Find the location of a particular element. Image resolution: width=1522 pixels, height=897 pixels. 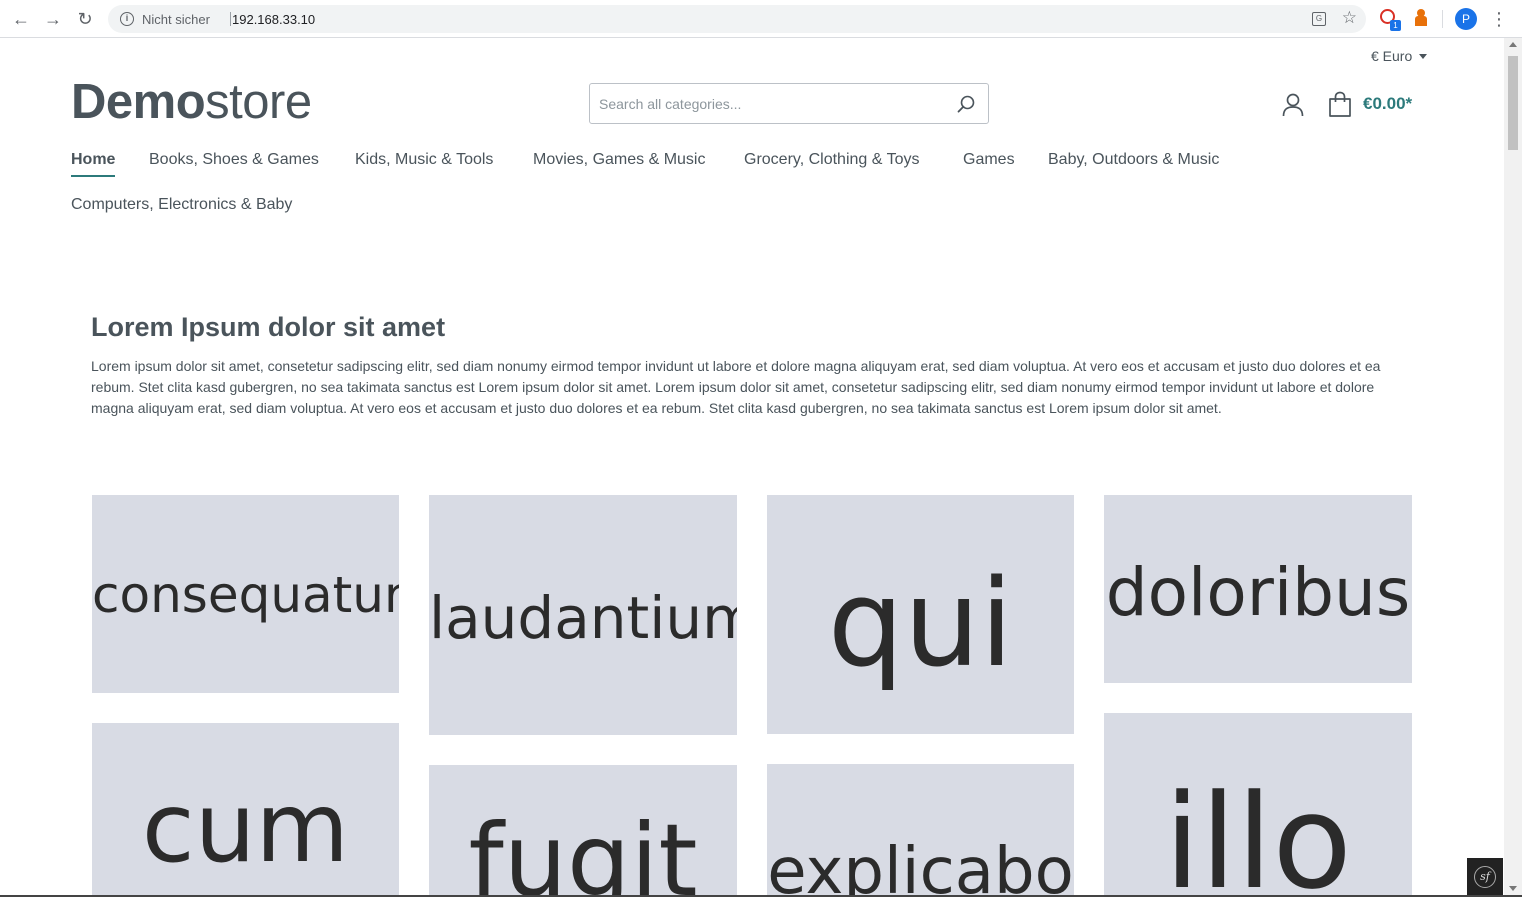

url-text: 192.168.33.10 is located at coordinates (273, 19).